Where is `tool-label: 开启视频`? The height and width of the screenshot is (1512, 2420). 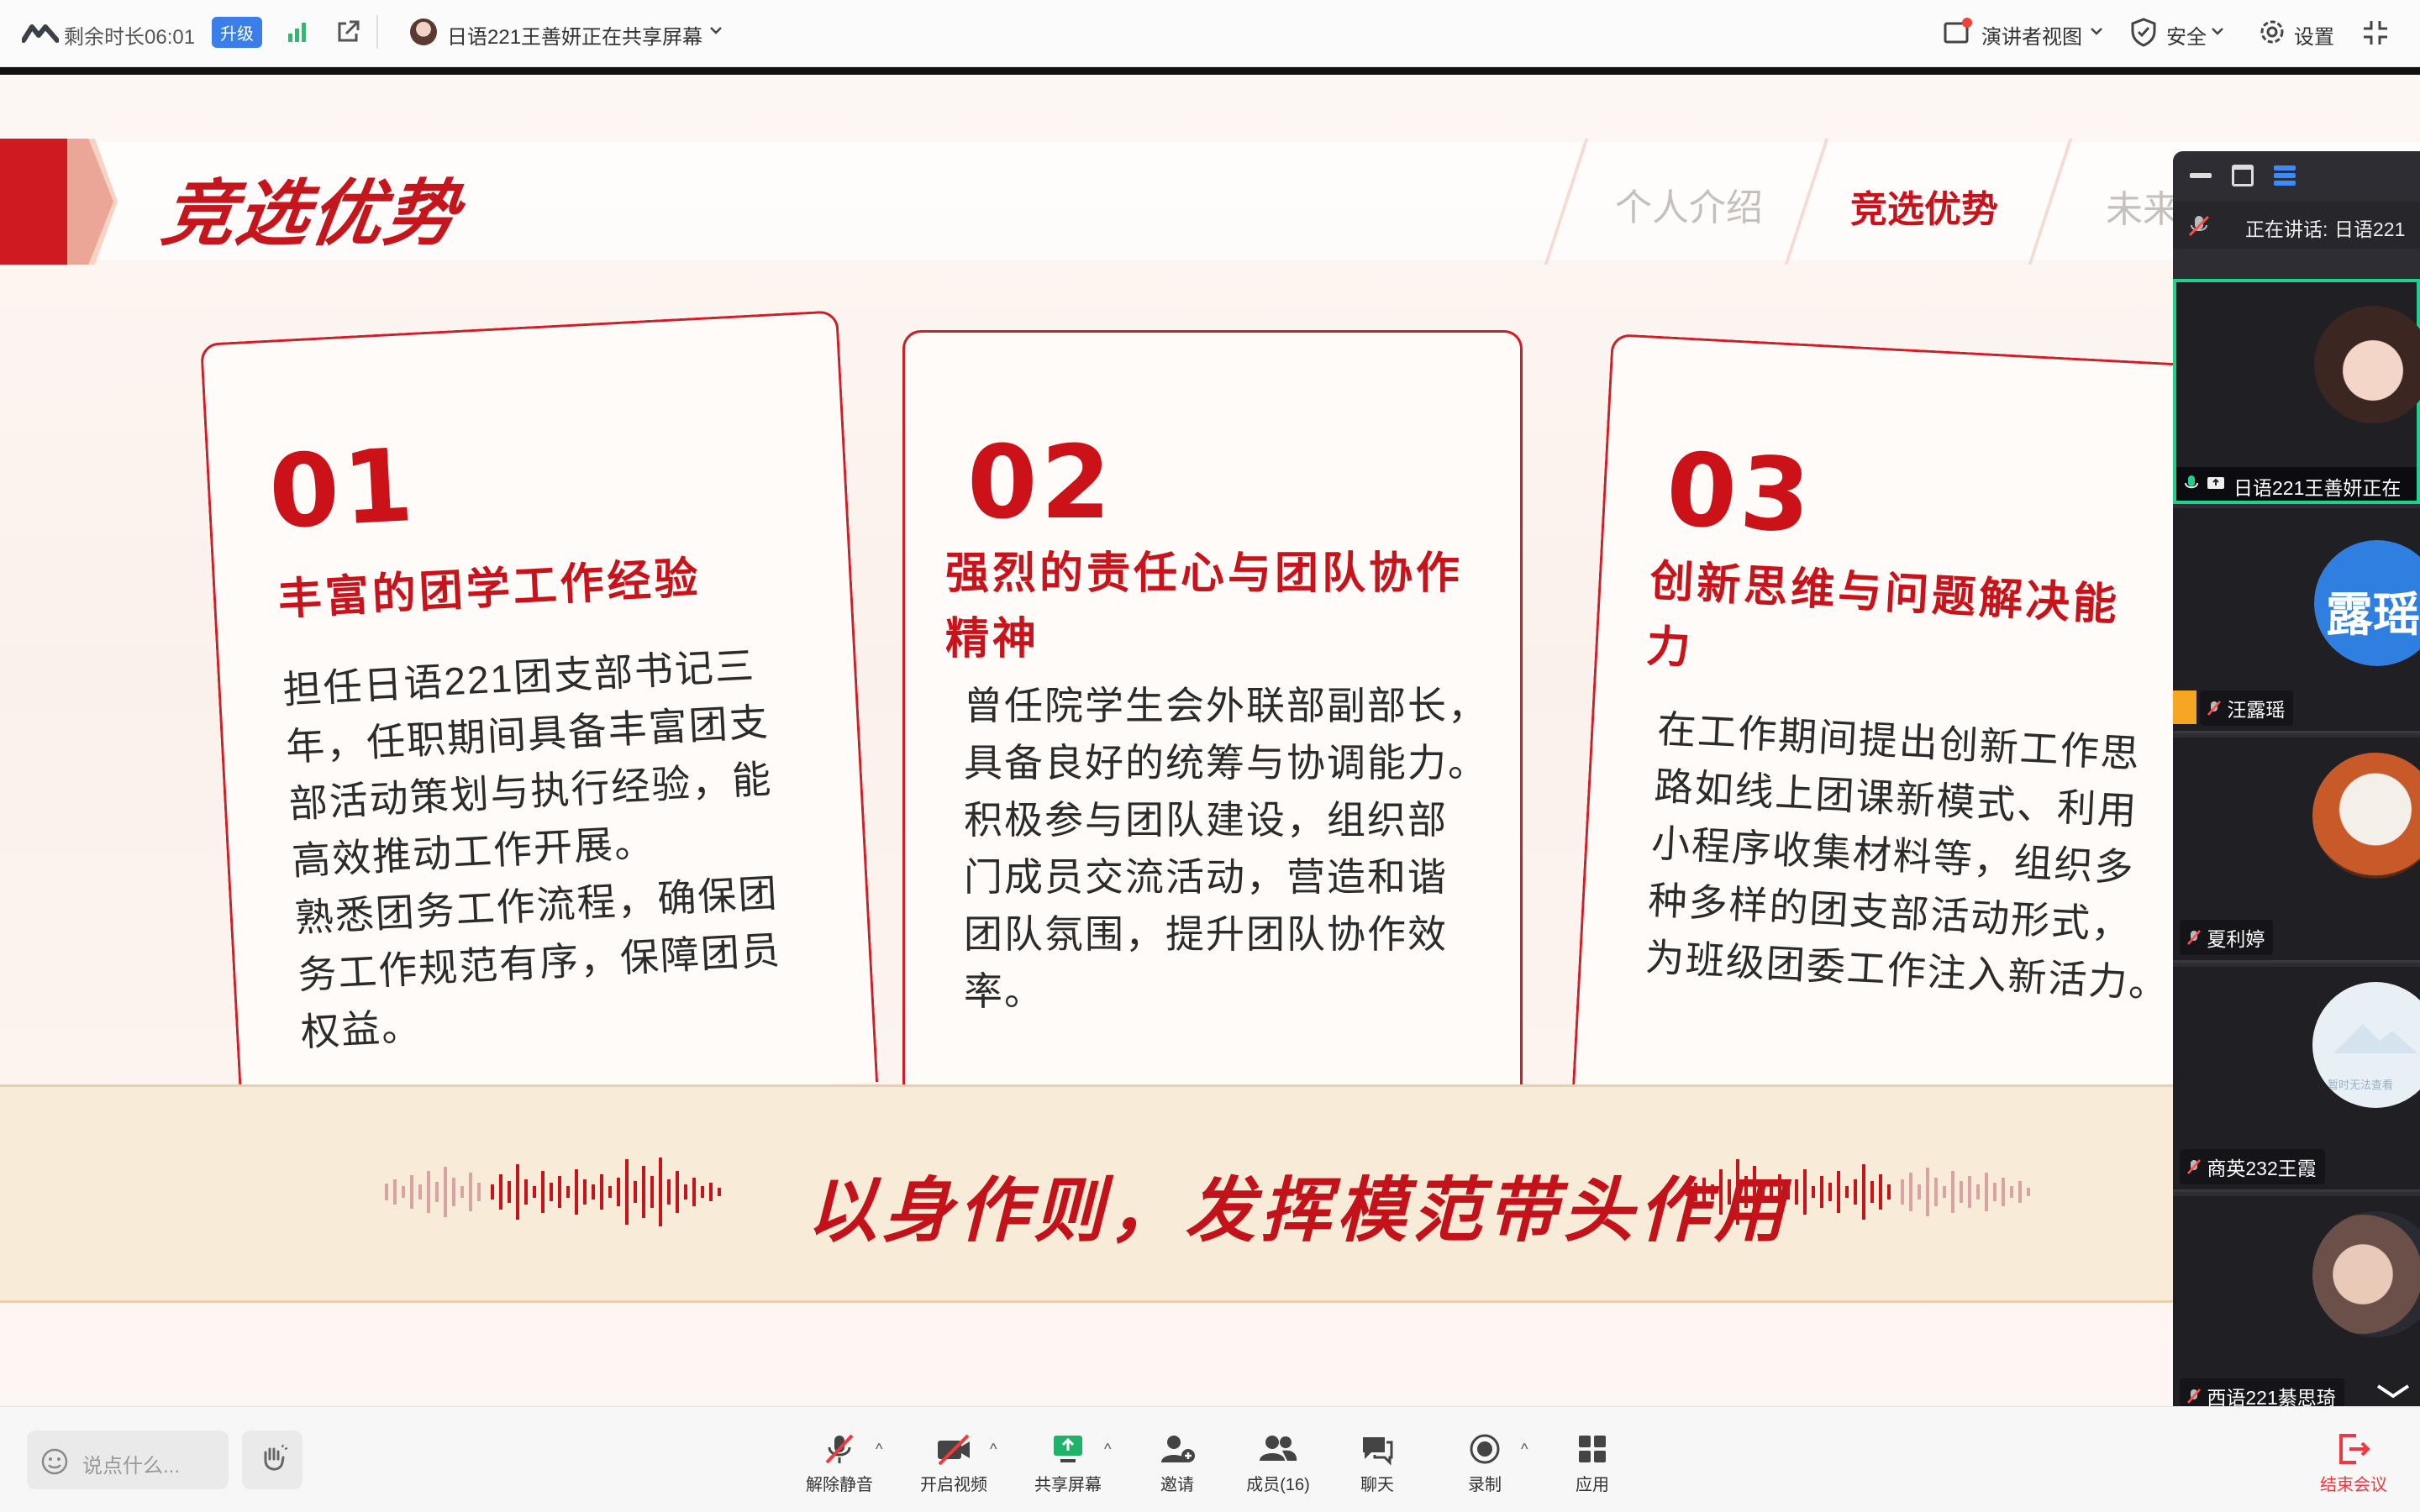 tool-label: 开启视频 is located at coordinates (954, 1485).